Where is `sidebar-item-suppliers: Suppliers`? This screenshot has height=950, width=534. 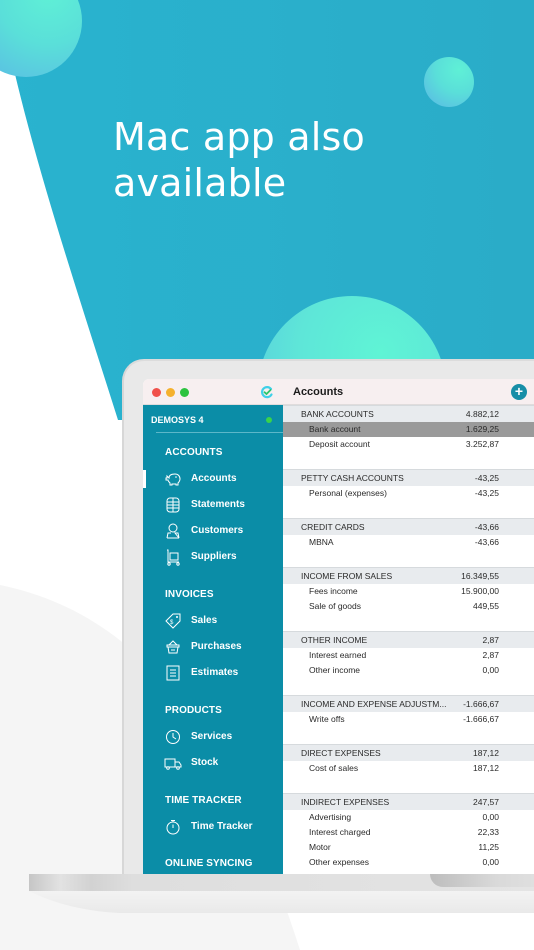 sidebar-item-suppliers: Suppliers is located at coordinates (213, 557).